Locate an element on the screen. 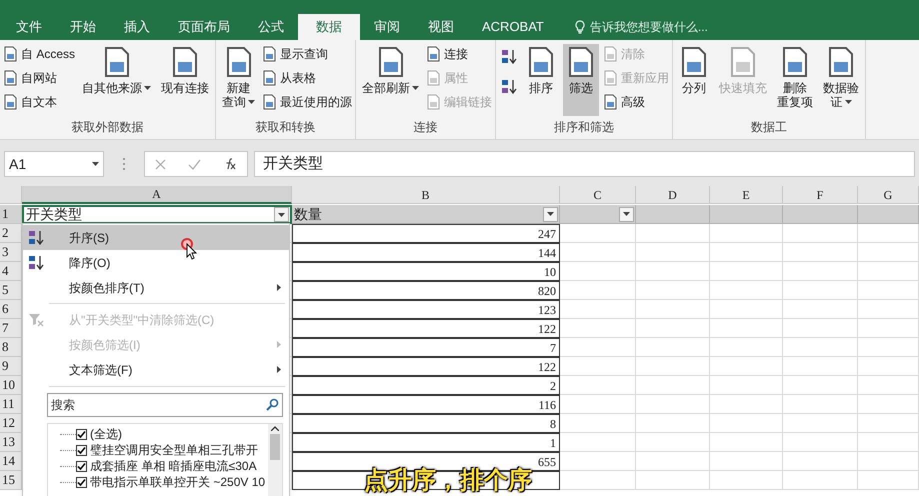 This screenshot has width=919, height=496. ribbon-button: 现有连接 is located at coordinates (185, 80).